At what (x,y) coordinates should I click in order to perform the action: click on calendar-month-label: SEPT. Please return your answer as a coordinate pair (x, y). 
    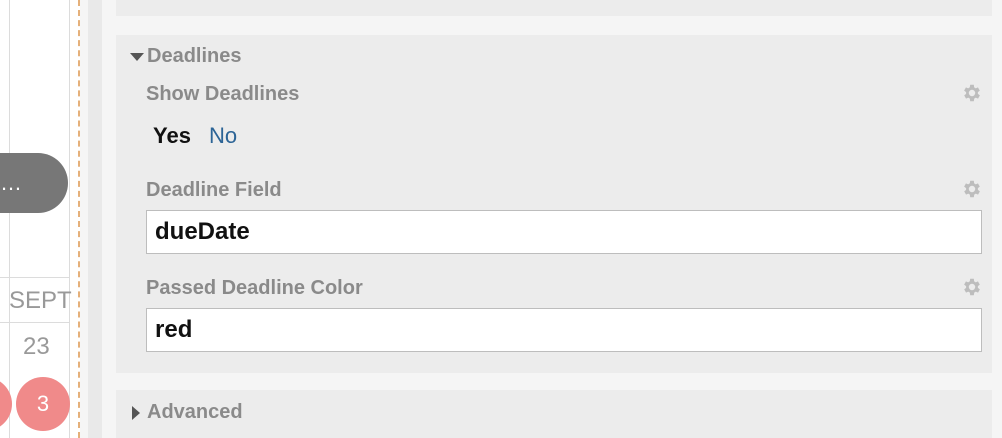
    Looking at the image, I should click on (40, 300).